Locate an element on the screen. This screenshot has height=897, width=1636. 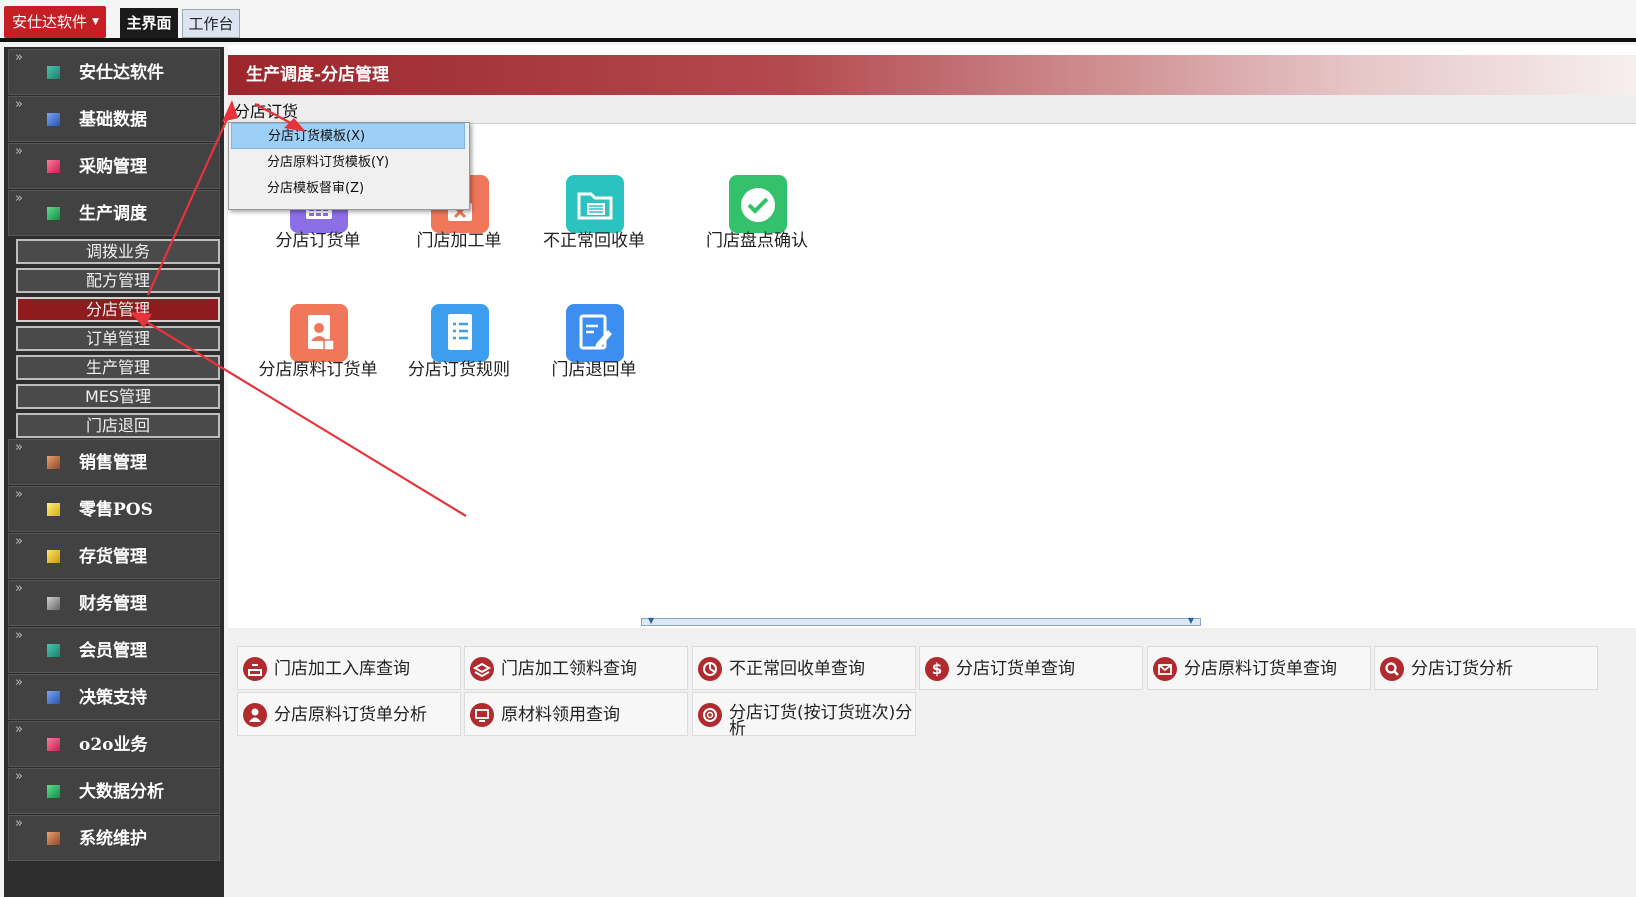
sidebar-item-member: » 会员管理 is located at coordinates (114, 650).